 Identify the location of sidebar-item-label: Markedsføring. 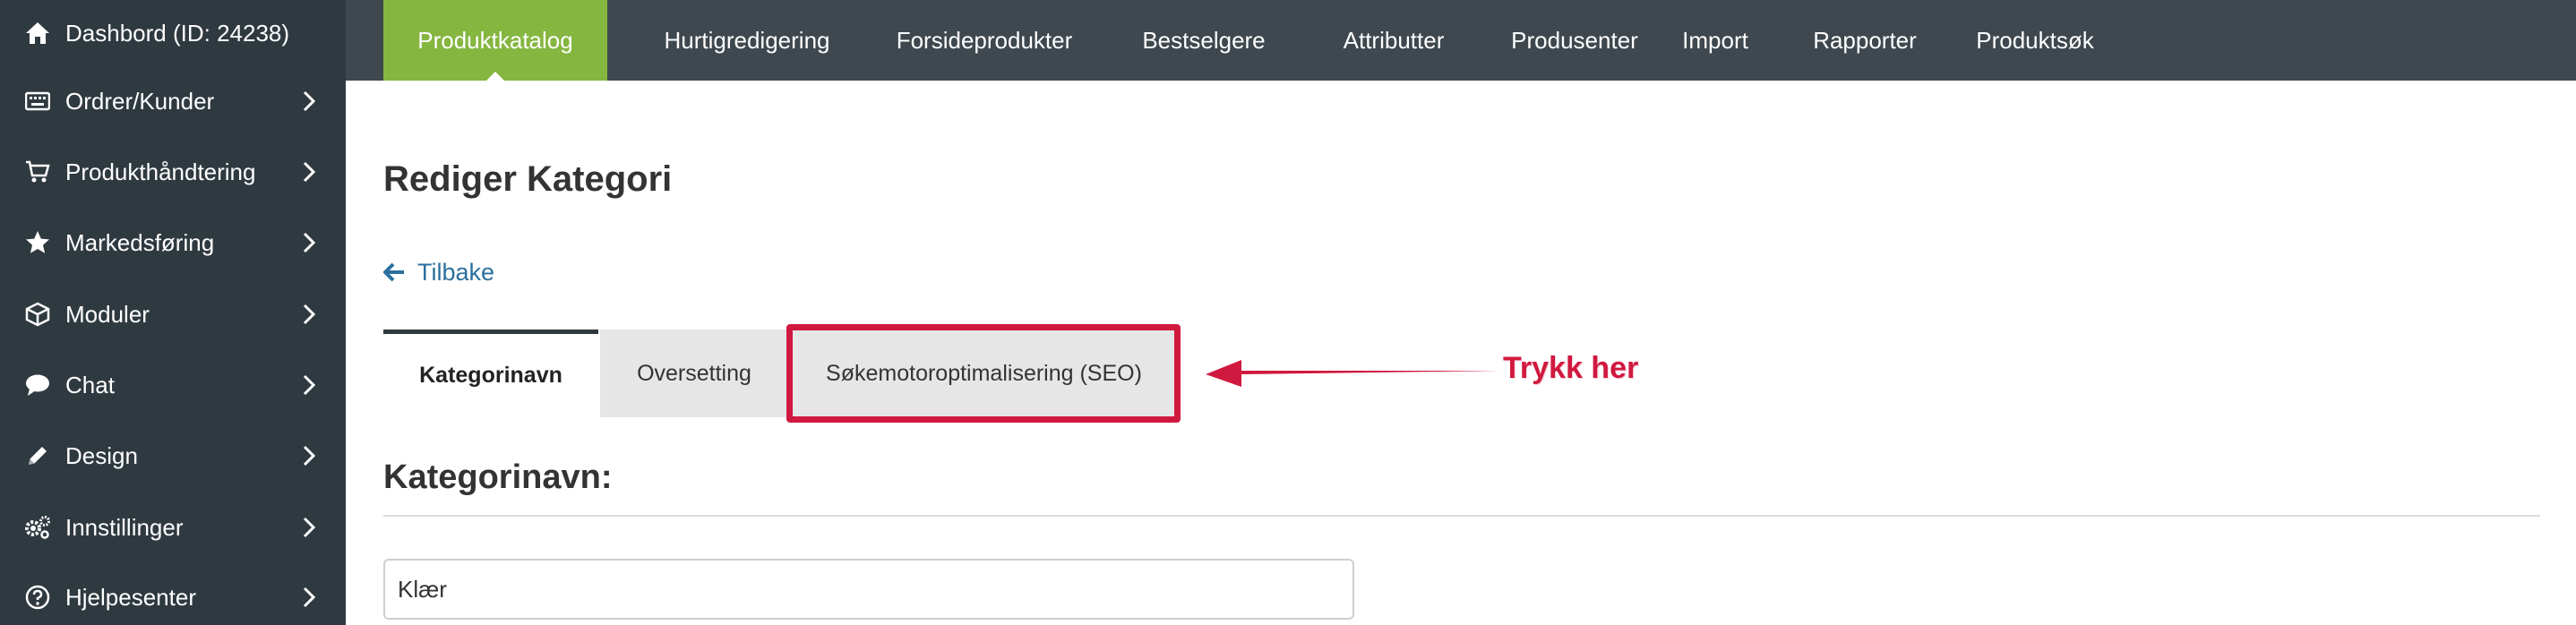
(140, 242).